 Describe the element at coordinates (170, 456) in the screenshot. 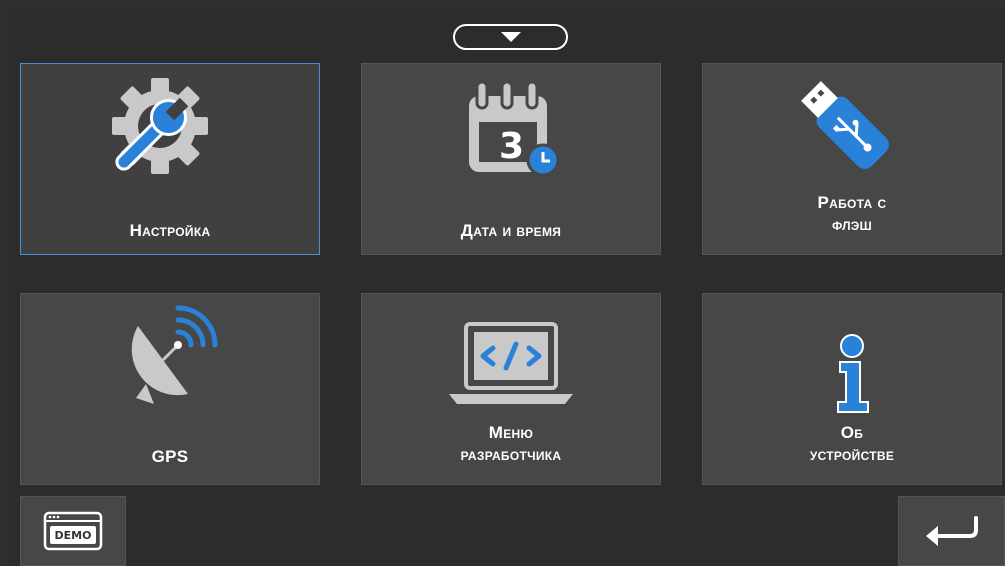

I see `tile-gps-label: GPS` at that location.